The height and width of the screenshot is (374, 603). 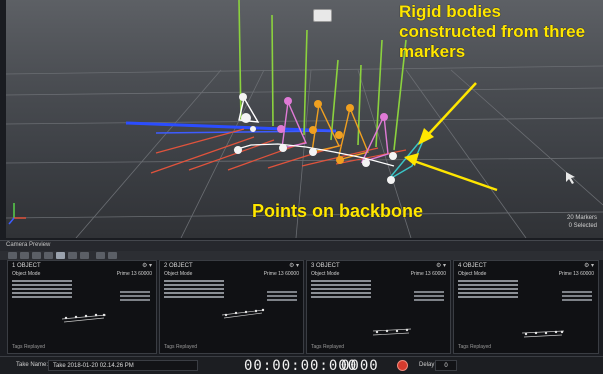 I want to click on record-icon, so click(x=402, y=365).